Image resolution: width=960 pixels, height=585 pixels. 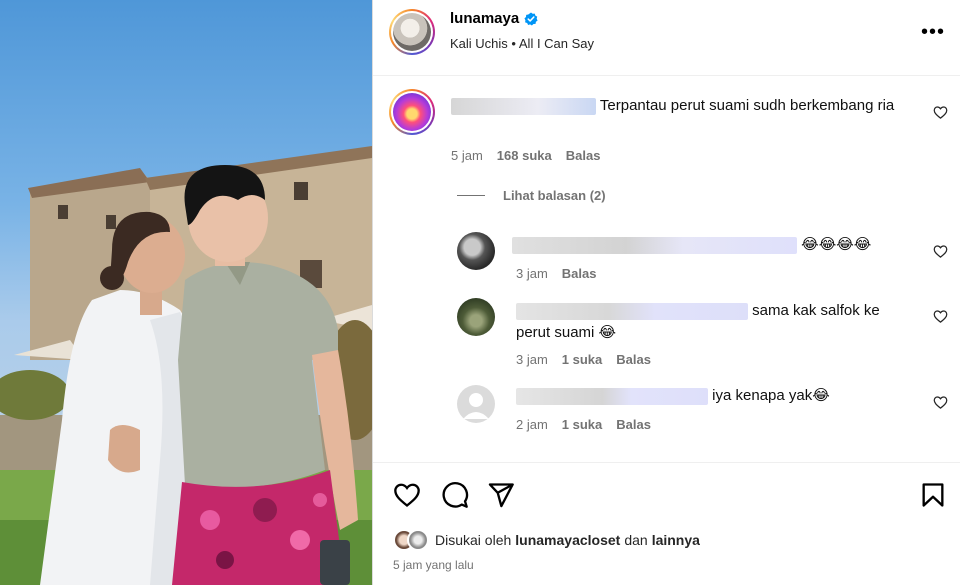 I want to click on view-replies-label: Lihat balasan (2), so click(x=554, y=195).